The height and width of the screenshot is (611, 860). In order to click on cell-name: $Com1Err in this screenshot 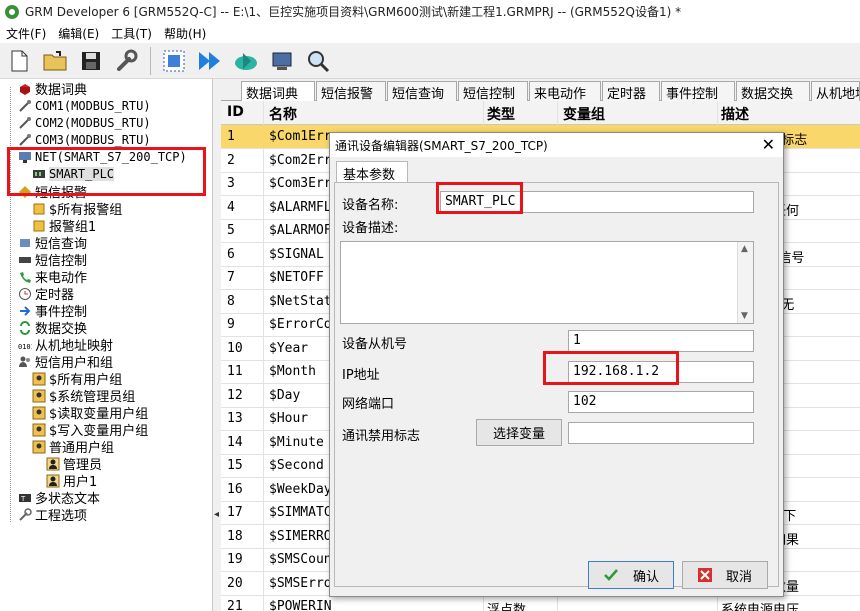, I will do `click(300, 136)`.